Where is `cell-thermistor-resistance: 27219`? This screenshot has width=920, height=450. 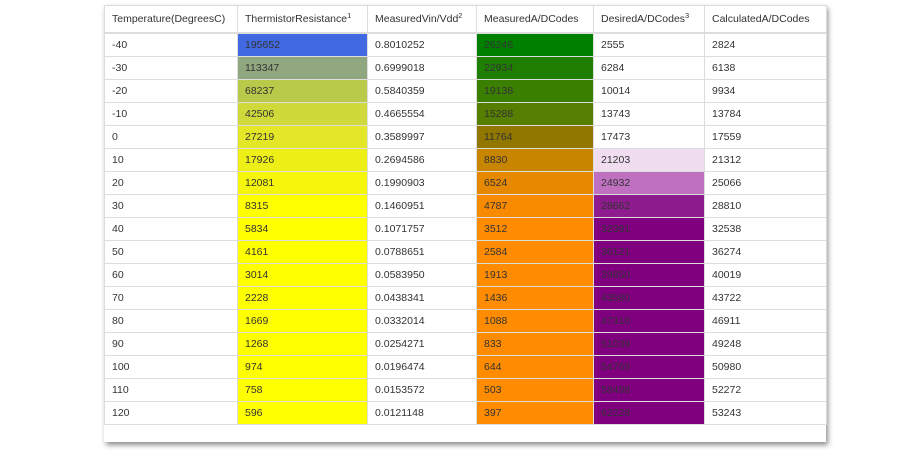
cell-thermistor-resistance: 27219 is located at coordinates (302, 137).